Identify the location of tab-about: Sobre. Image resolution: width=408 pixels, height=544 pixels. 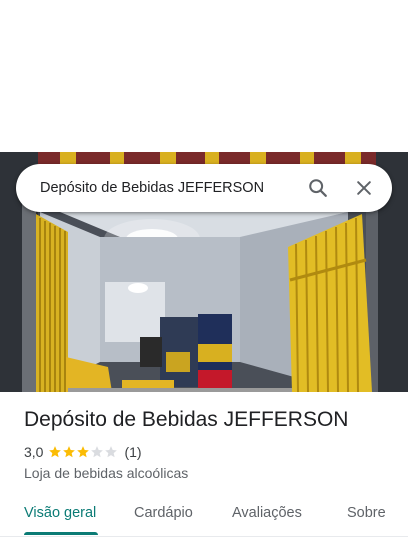
(366, 515).